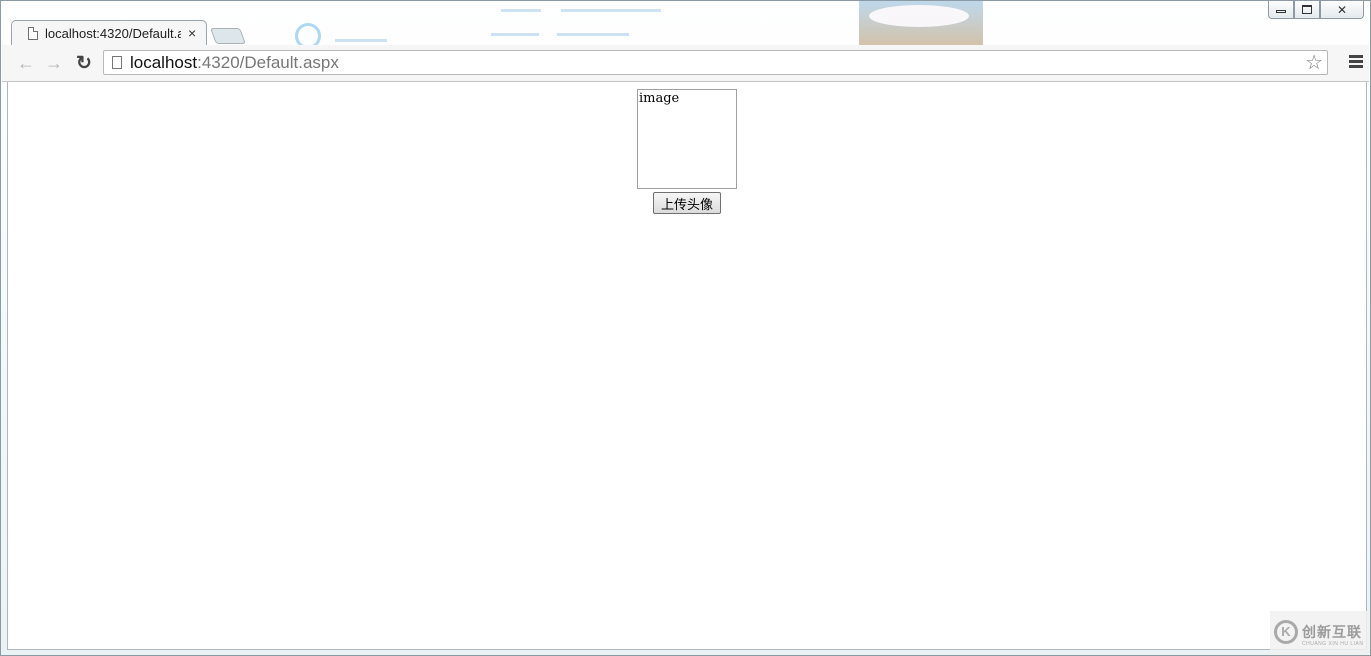  I want to click on tab-title: localhost:4320/Default.aspx, so click(113, 33).